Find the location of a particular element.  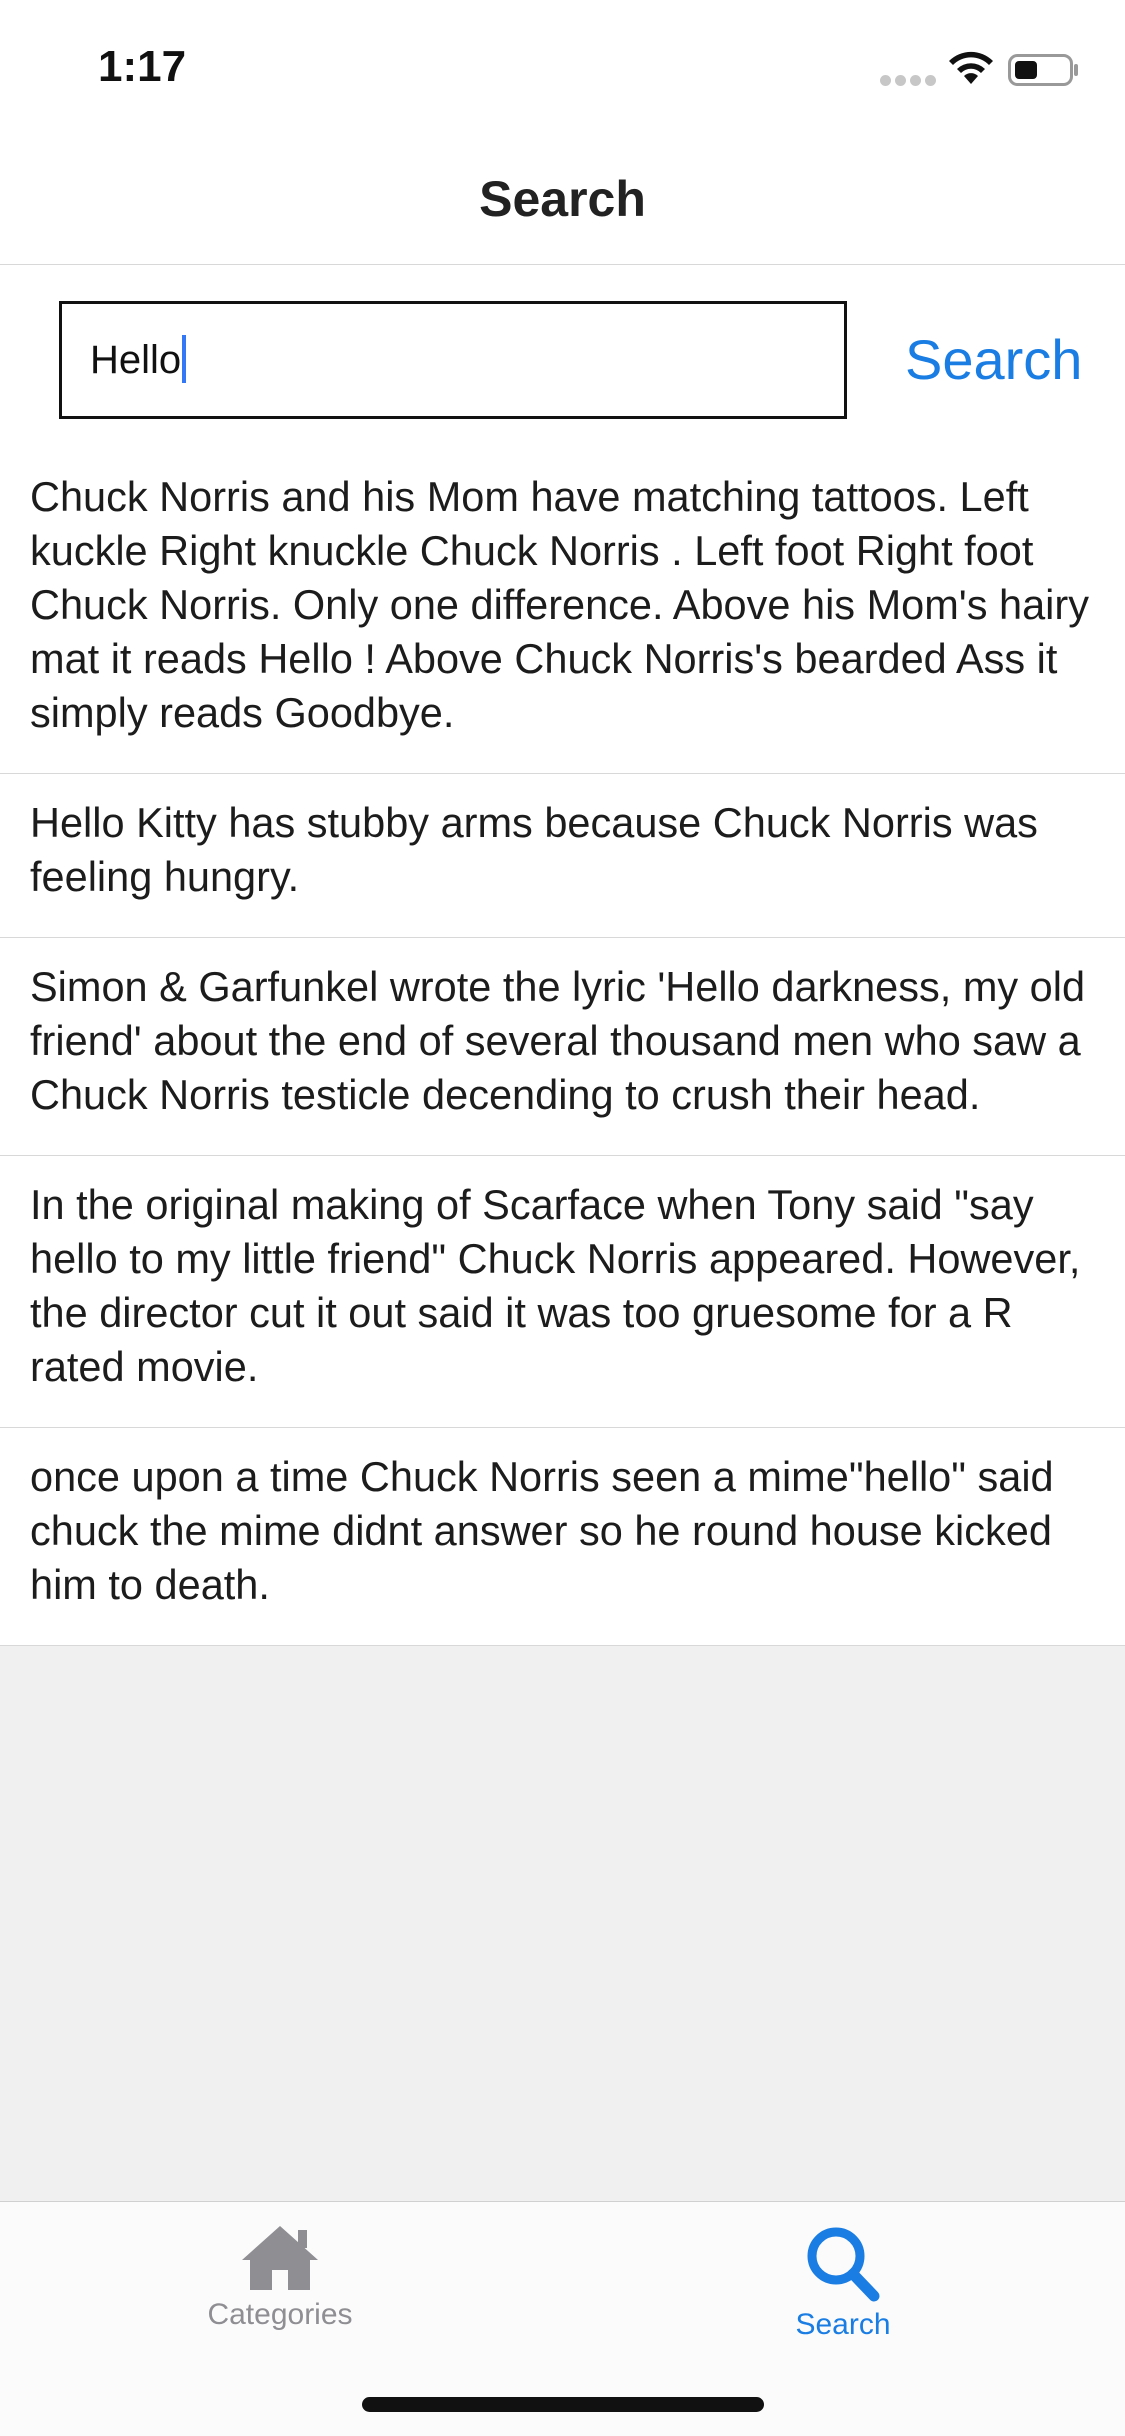

home-indicator is located at coordinates (563, 2404).